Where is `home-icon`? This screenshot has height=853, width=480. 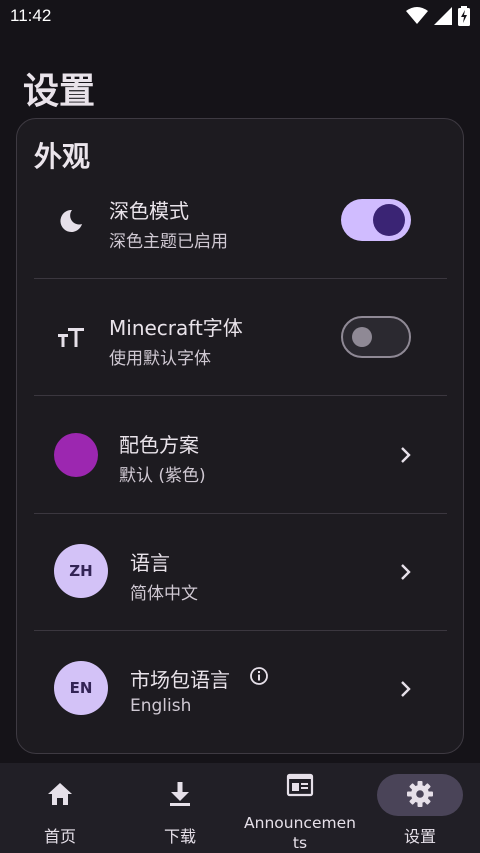 home-icon is located at coordinates (60, 794).